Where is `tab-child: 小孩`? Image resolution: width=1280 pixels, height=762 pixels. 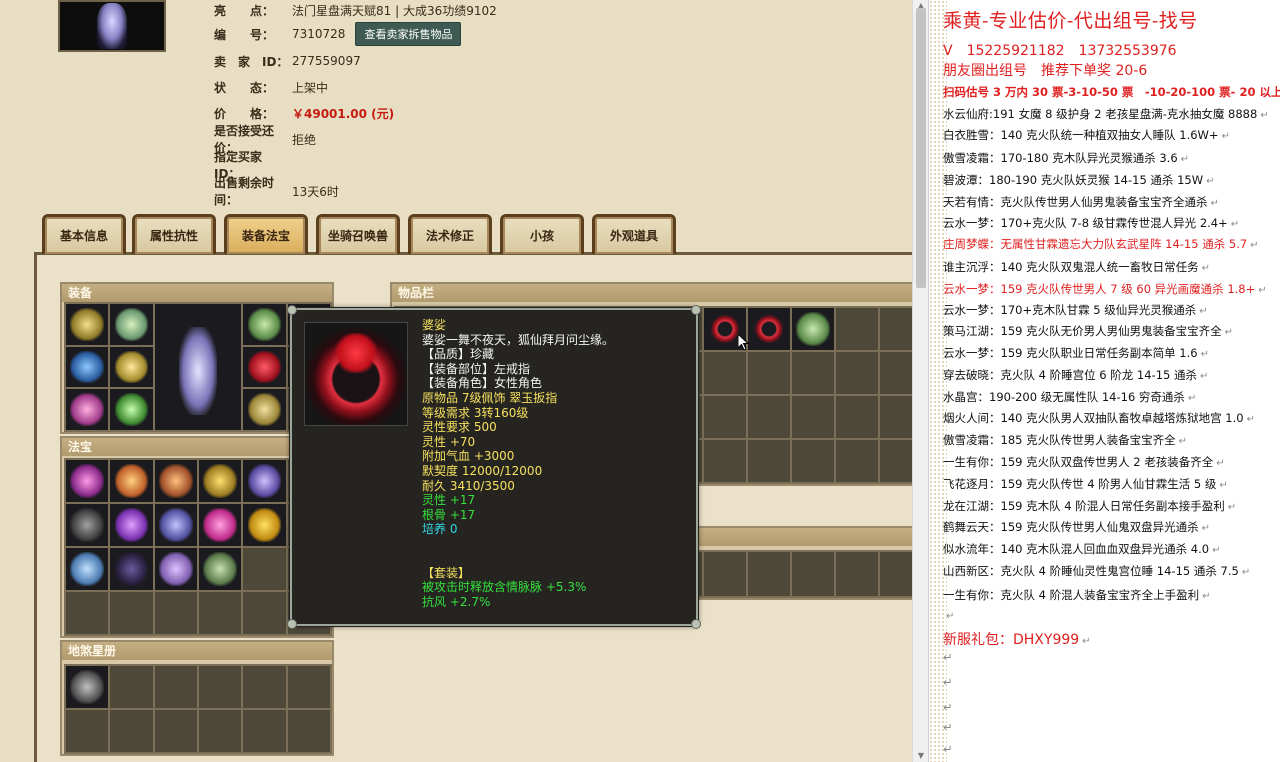 tab-child: 小孩 is located at coordinates (542, 234).